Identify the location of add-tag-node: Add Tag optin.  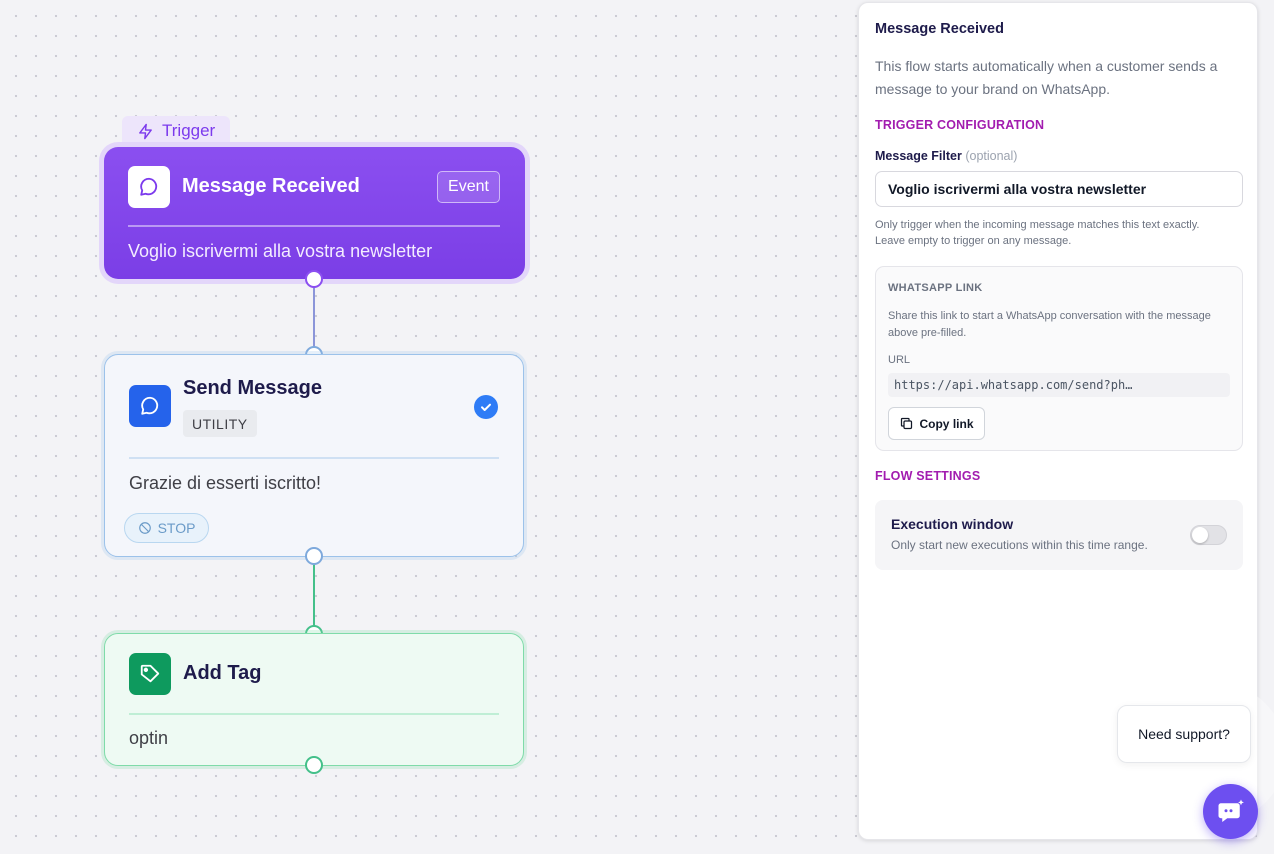
(314, 699).